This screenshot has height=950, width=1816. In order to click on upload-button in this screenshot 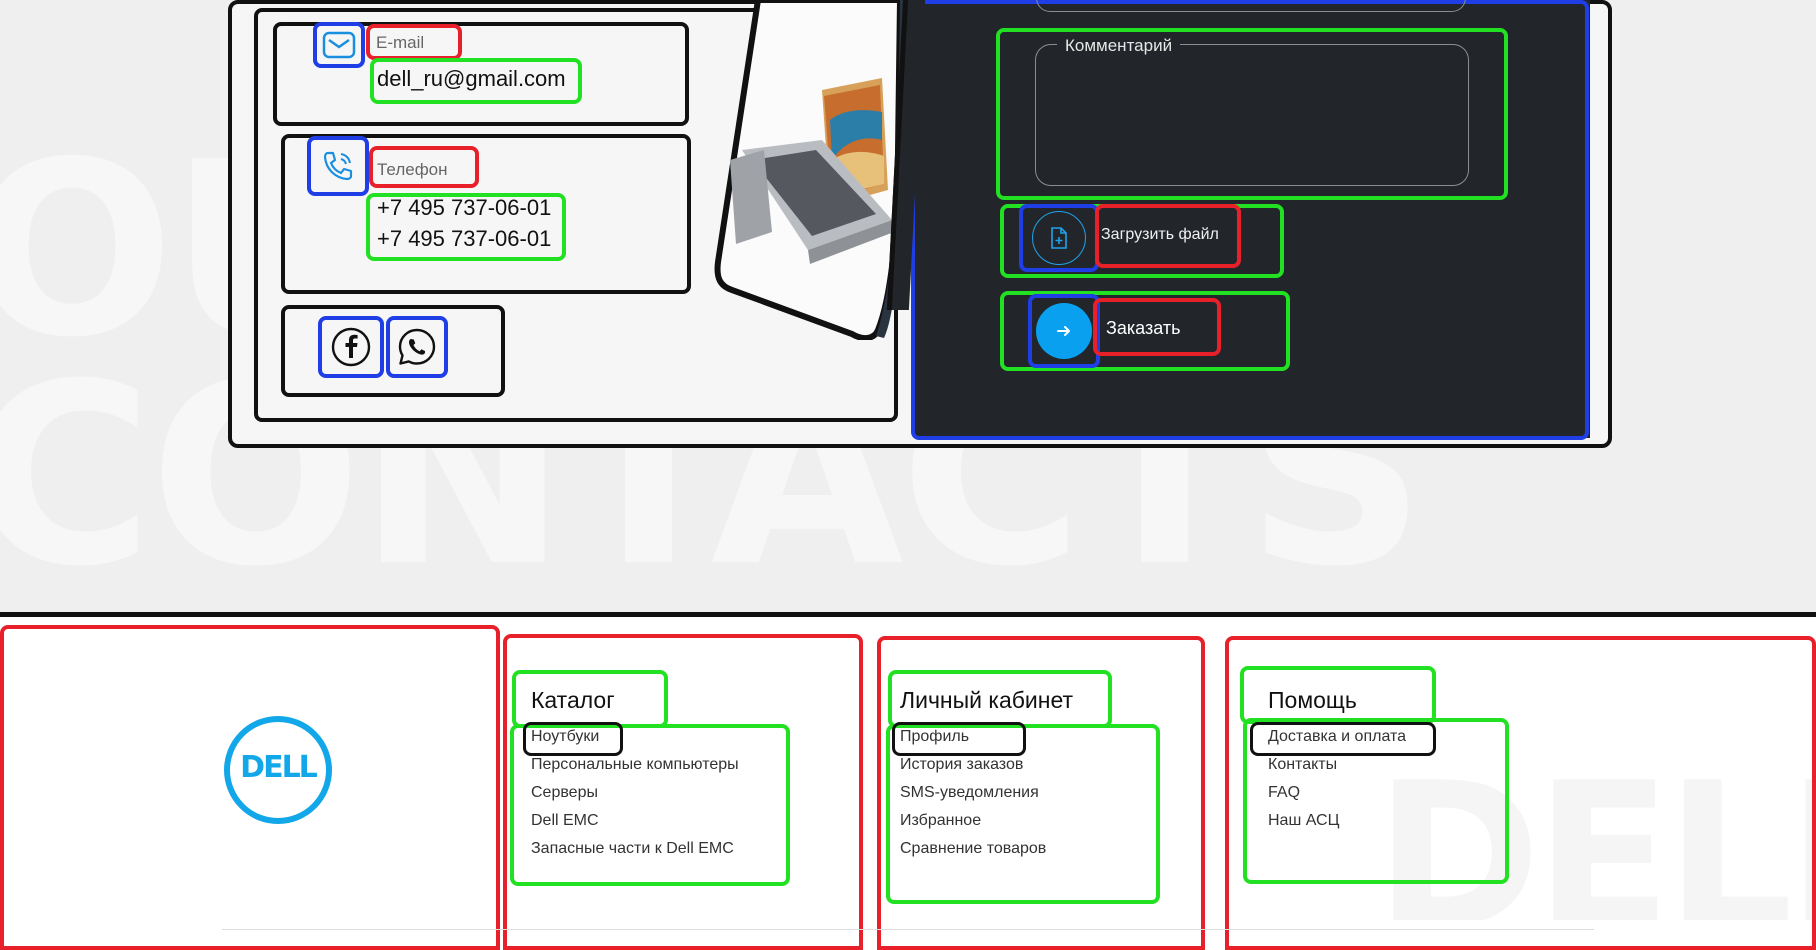, I will do `click(1059, 238)`.